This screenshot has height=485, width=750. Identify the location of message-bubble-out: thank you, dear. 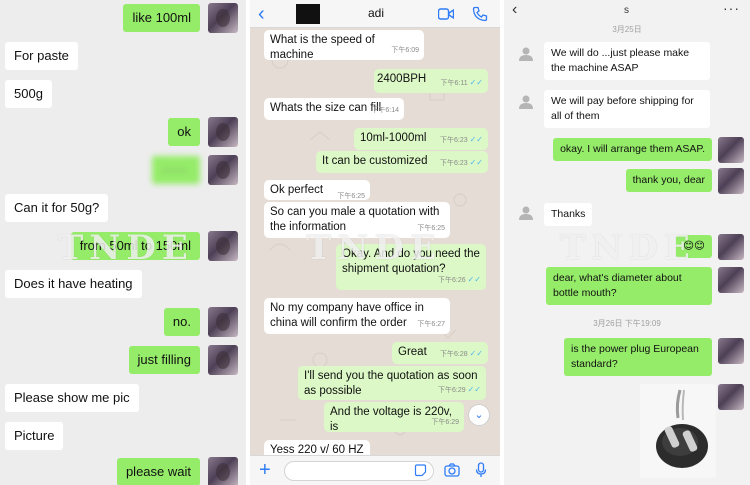
(668, 180).